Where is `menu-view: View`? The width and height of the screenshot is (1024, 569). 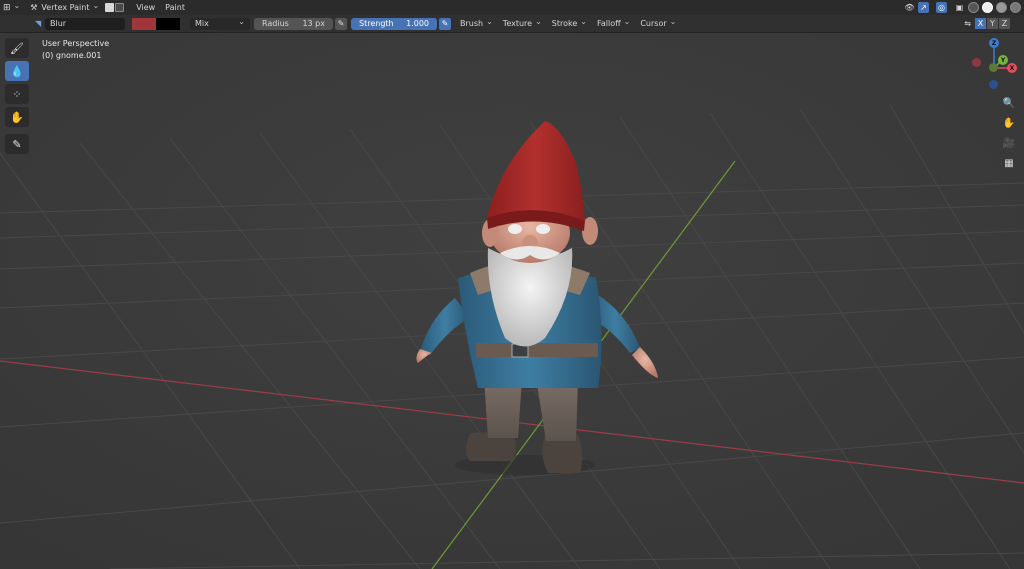
menu-view: View is located at coordinates (145, 7).